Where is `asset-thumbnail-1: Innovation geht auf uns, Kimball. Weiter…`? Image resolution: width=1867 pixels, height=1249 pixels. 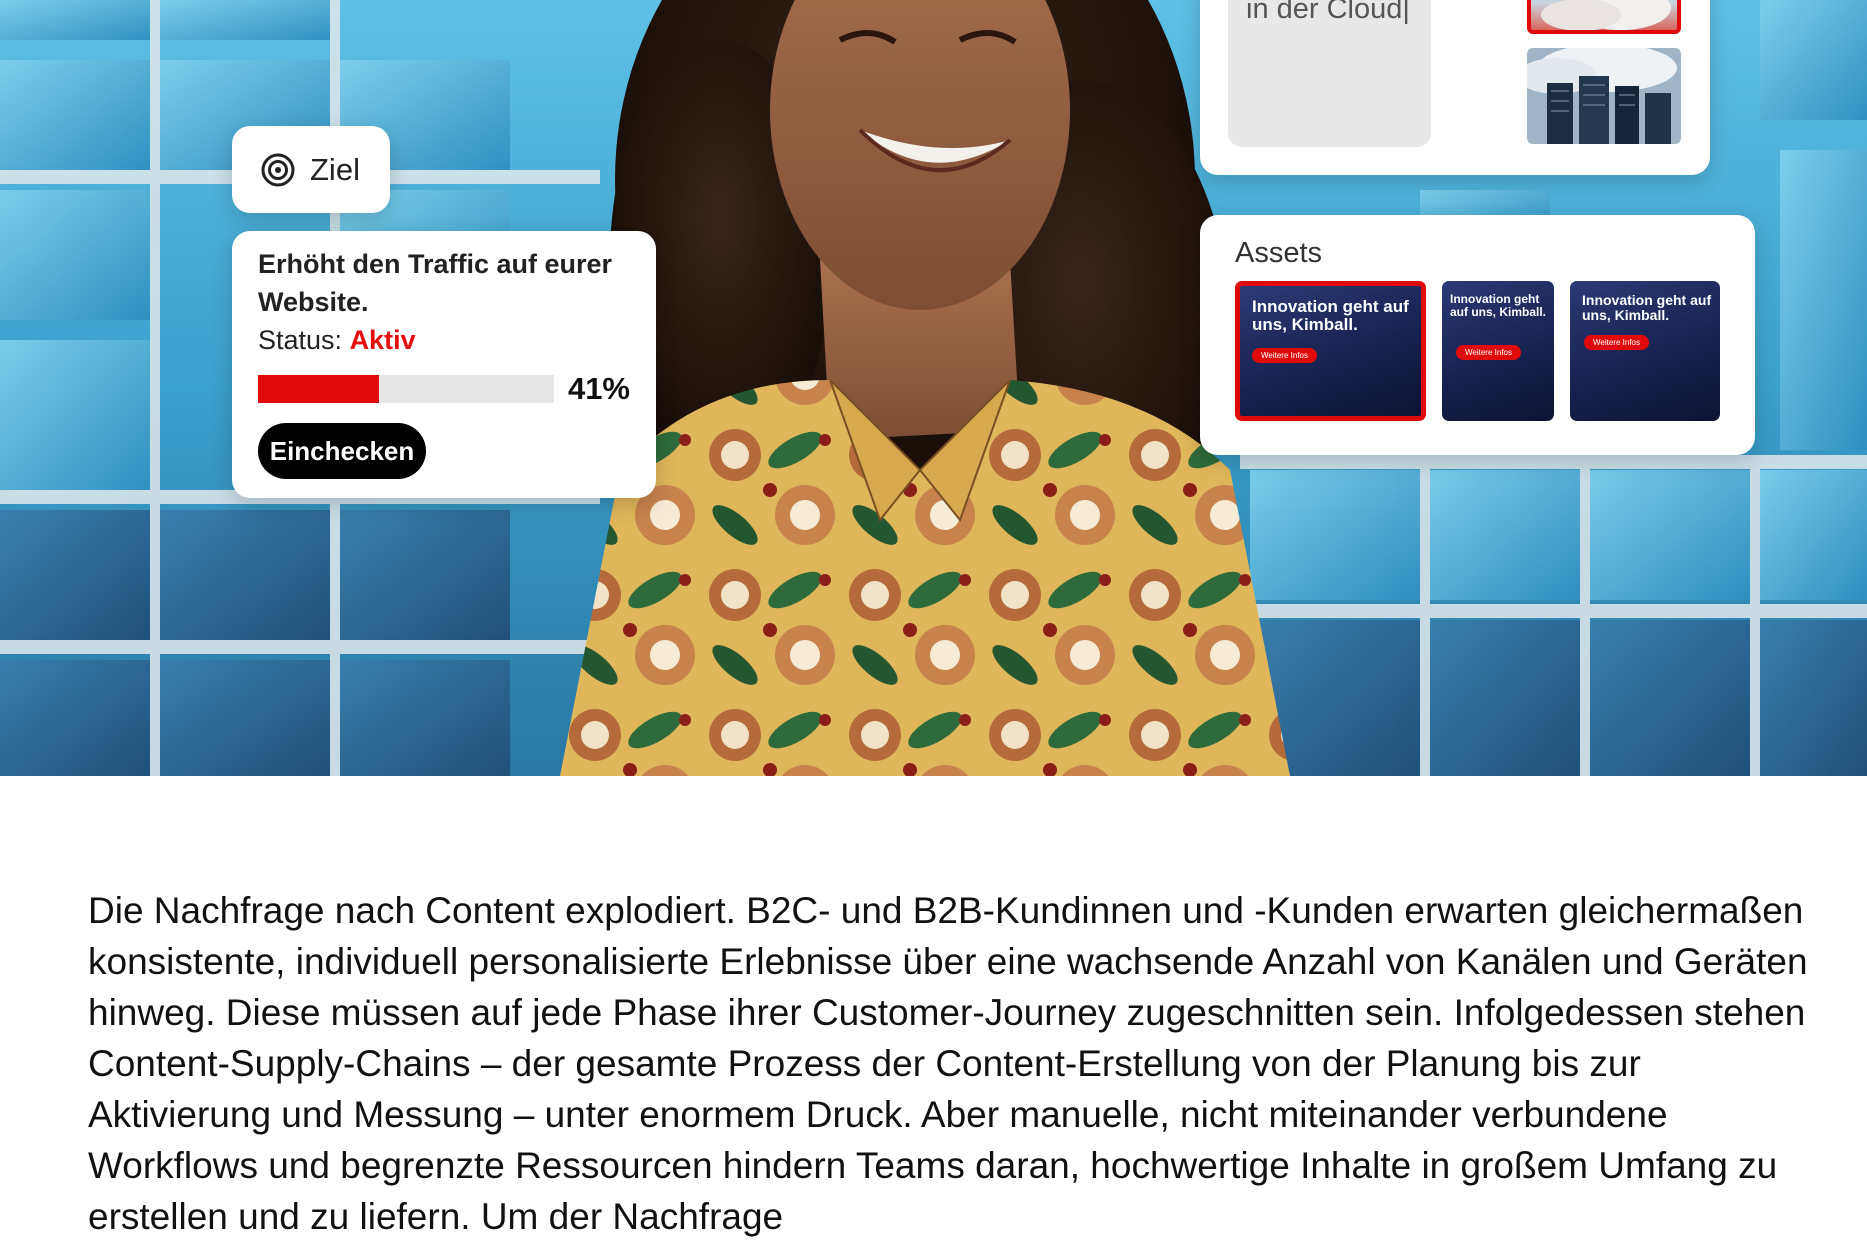
asset-thumbnail-1: Innovation geht auf uns, Kimball. Weiter… is located at coordinates (1330, 351).